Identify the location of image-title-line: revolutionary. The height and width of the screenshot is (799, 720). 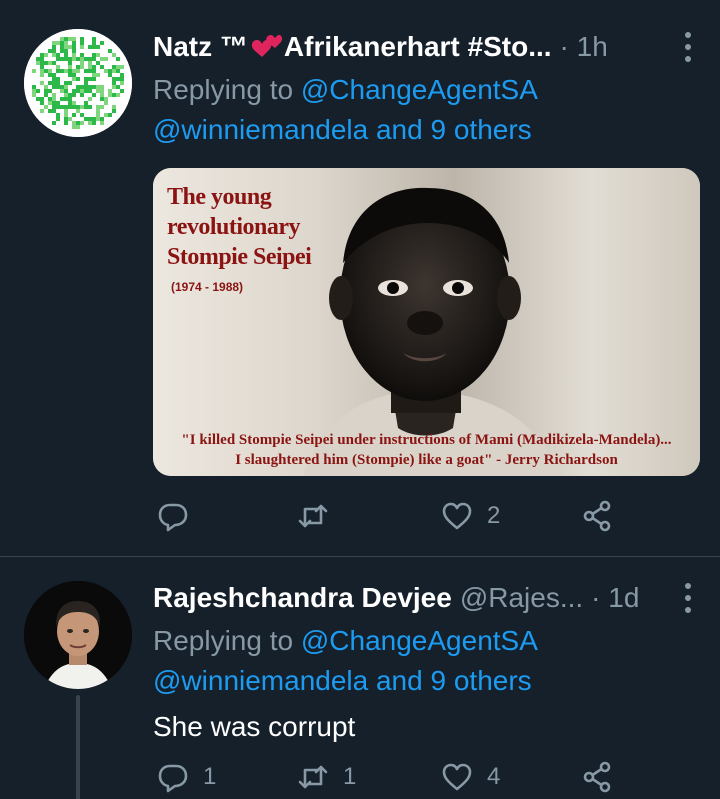
(234, 227).